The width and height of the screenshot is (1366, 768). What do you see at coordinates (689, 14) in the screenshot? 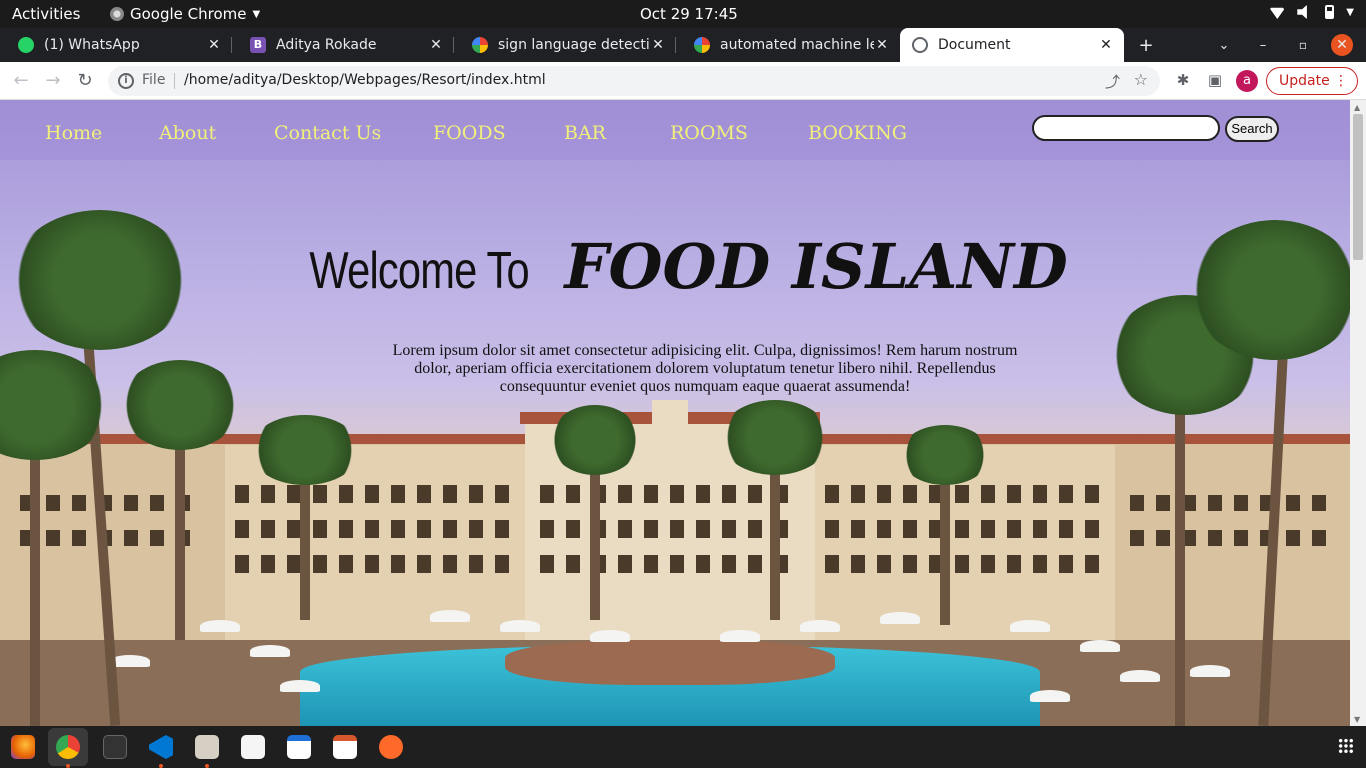
I see `clock: Oct 29 17:45` at bounding box center [689, 14].